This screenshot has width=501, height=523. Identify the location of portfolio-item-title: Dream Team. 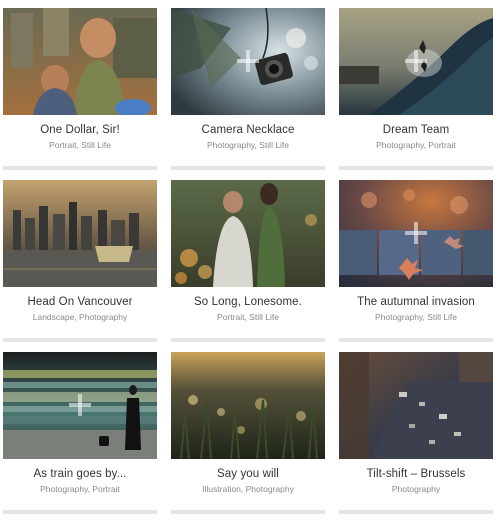
(416, 130).